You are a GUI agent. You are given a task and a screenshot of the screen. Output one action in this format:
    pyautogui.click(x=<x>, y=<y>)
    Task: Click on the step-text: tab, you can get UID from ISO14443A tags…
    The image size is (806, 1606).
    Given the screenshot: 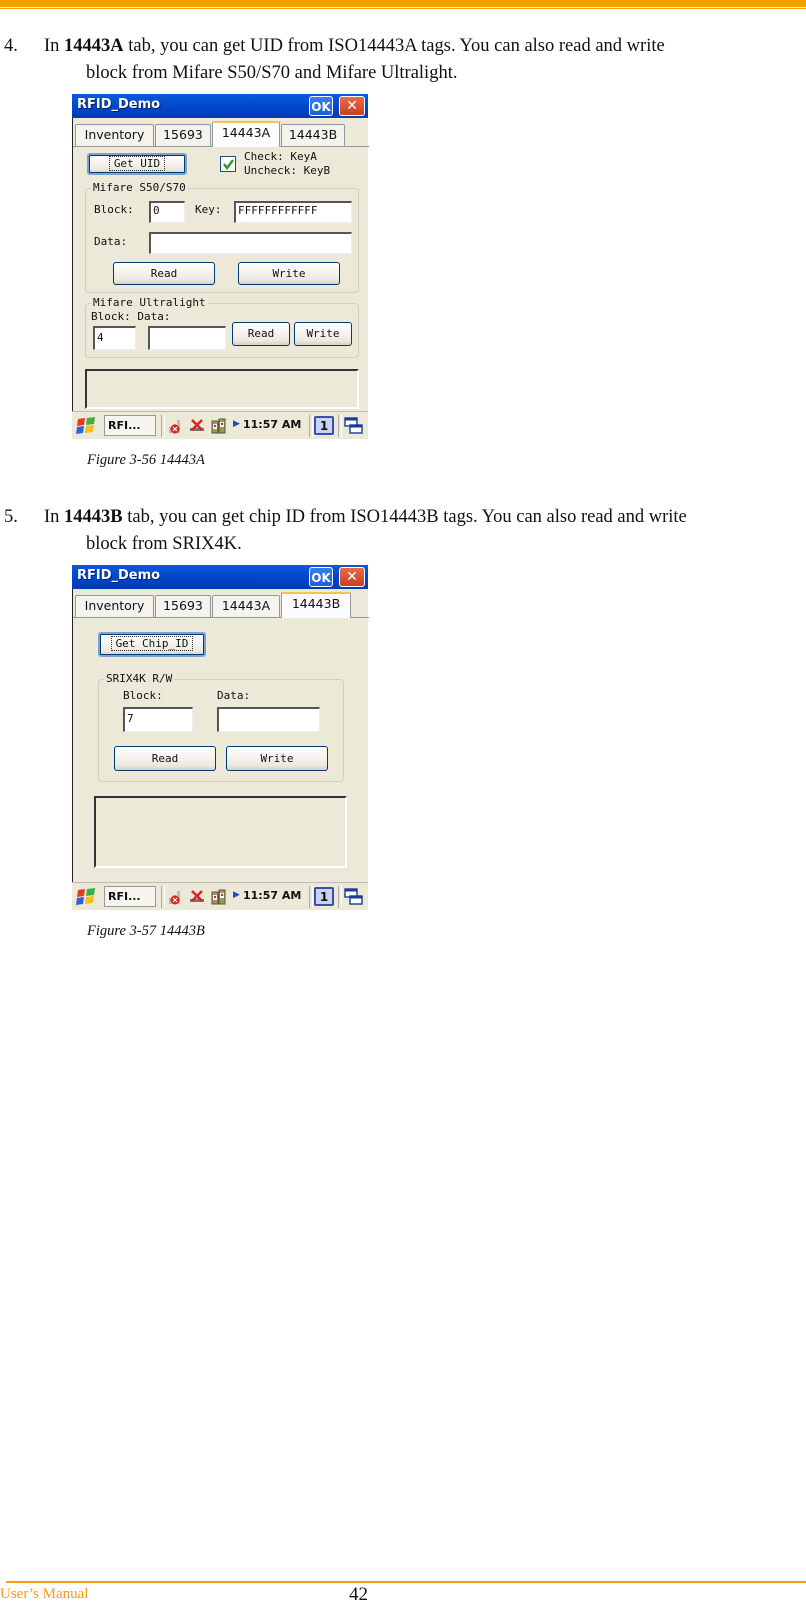 What is the action you would take?
    pyautogui.click(x=394, y=46)
    